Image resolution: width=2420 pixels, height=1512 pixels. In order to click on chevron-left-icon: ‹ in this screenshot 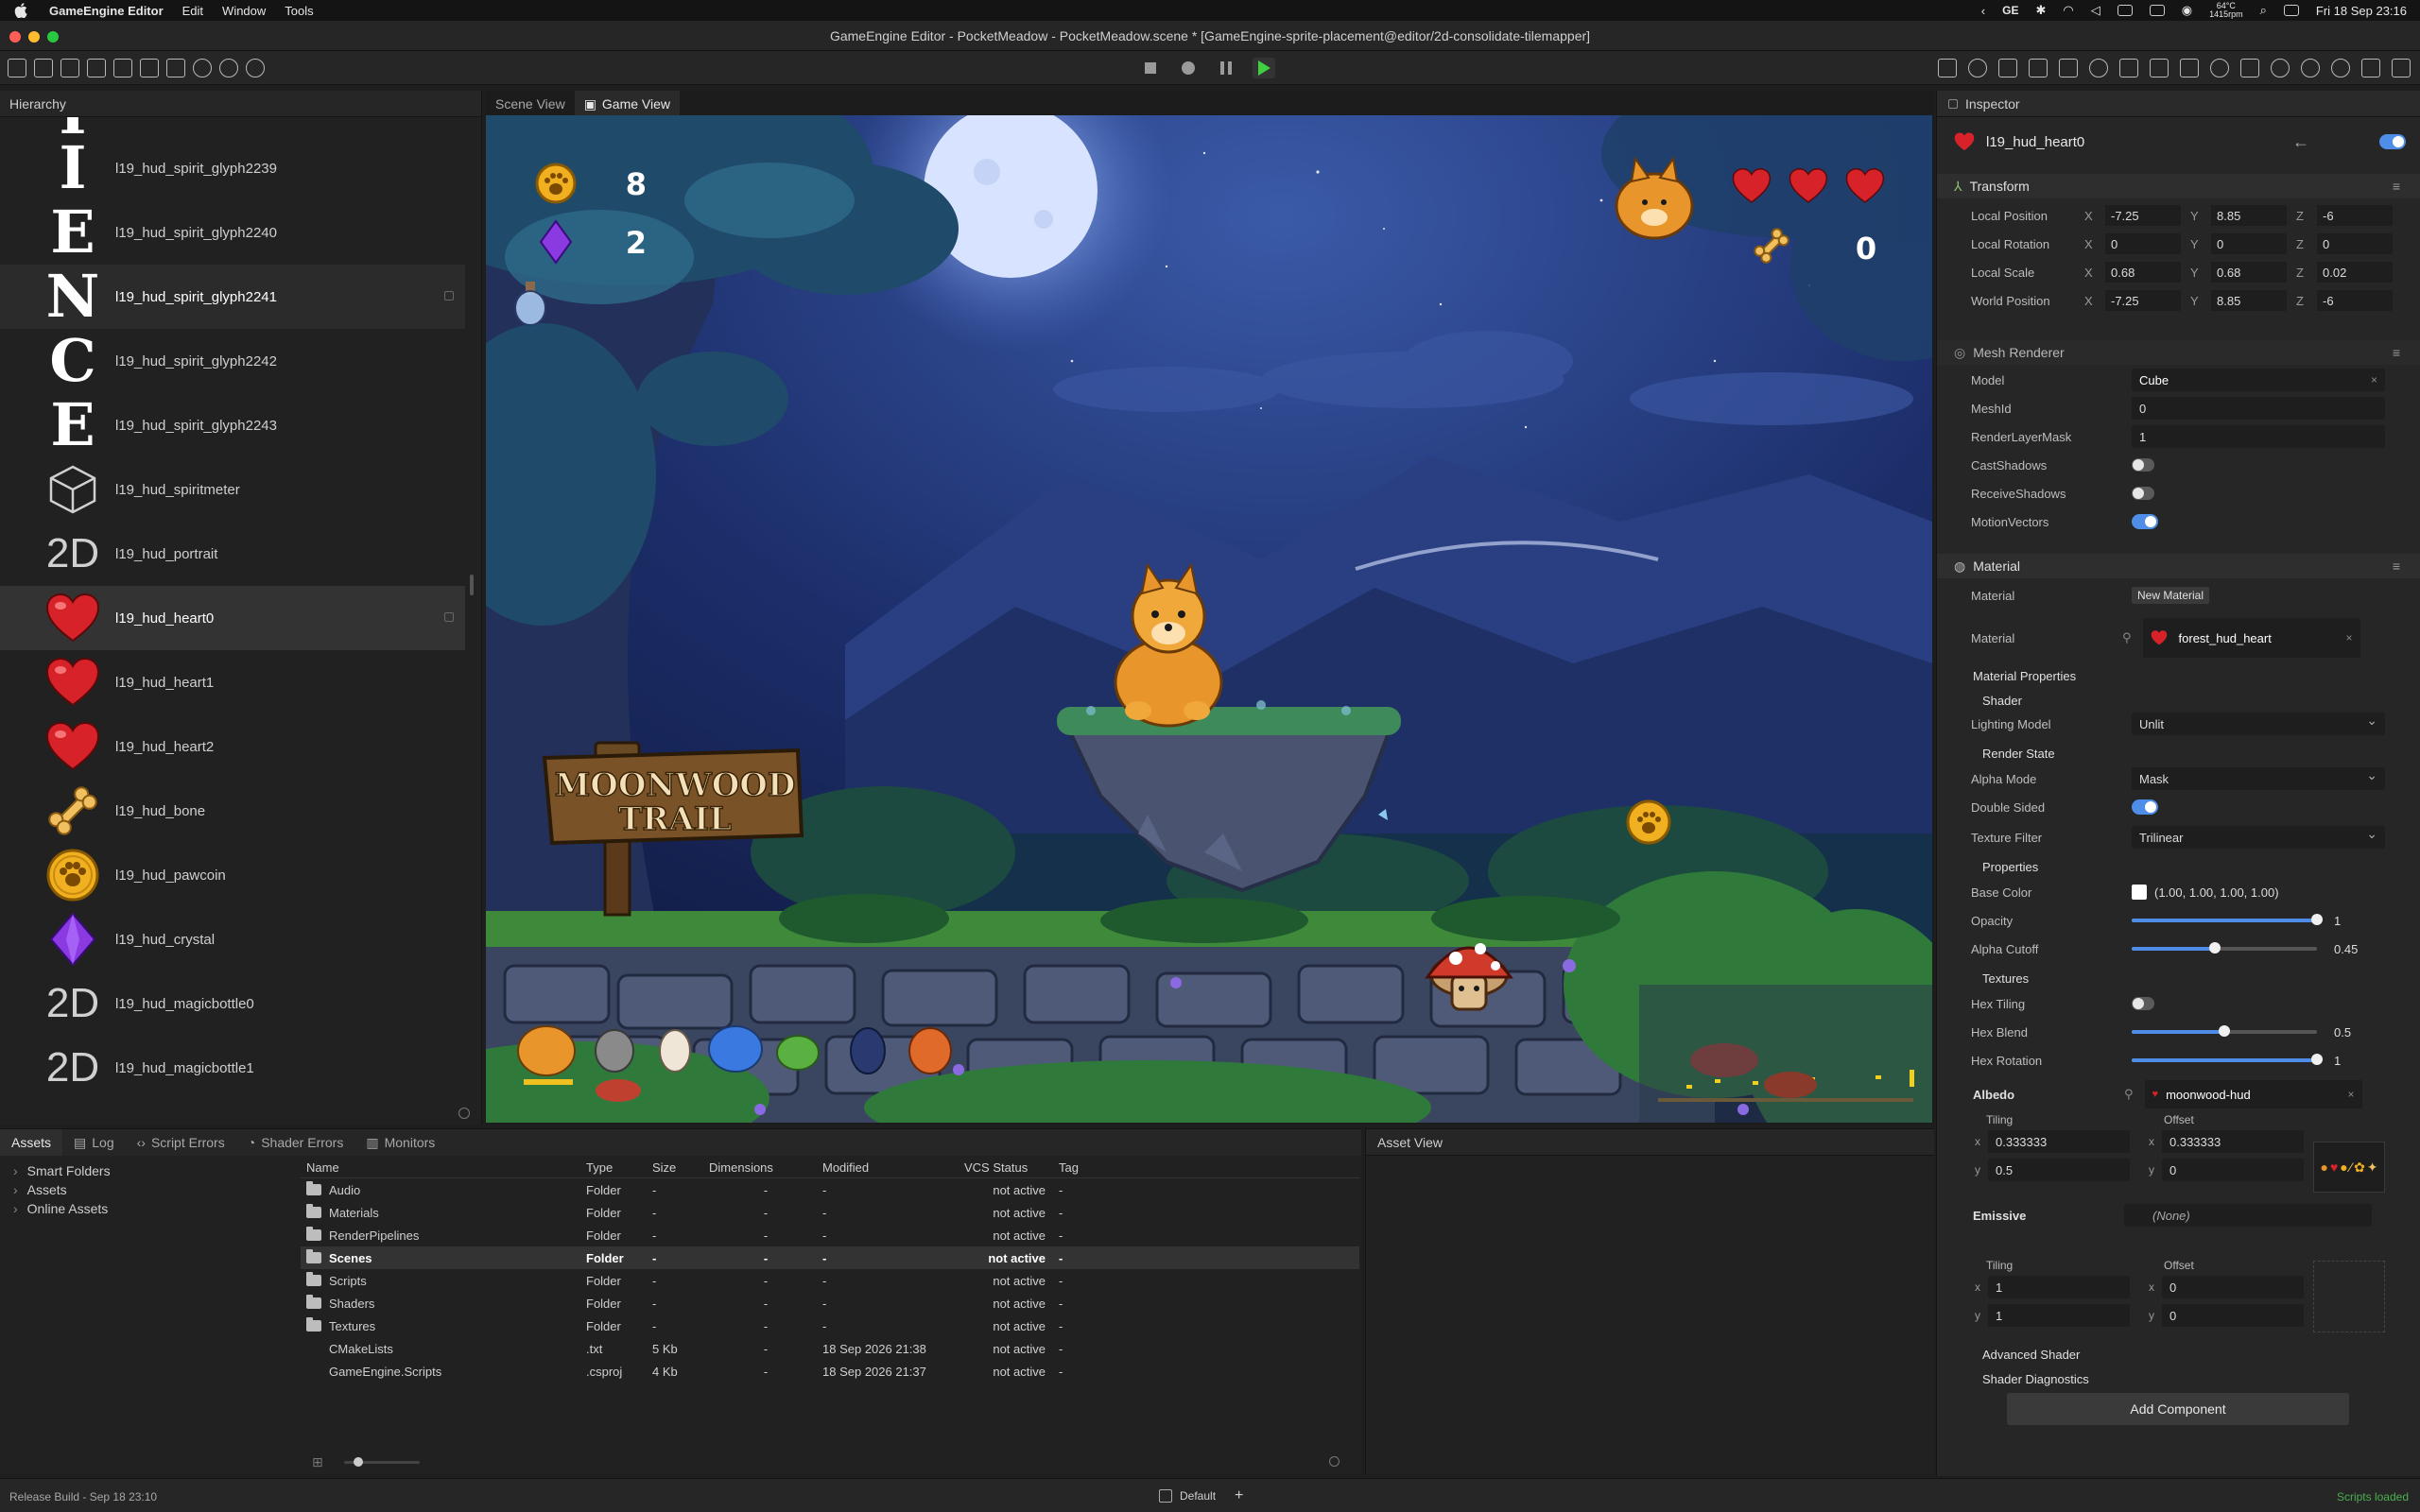, I will do `click(1983, 11)`.